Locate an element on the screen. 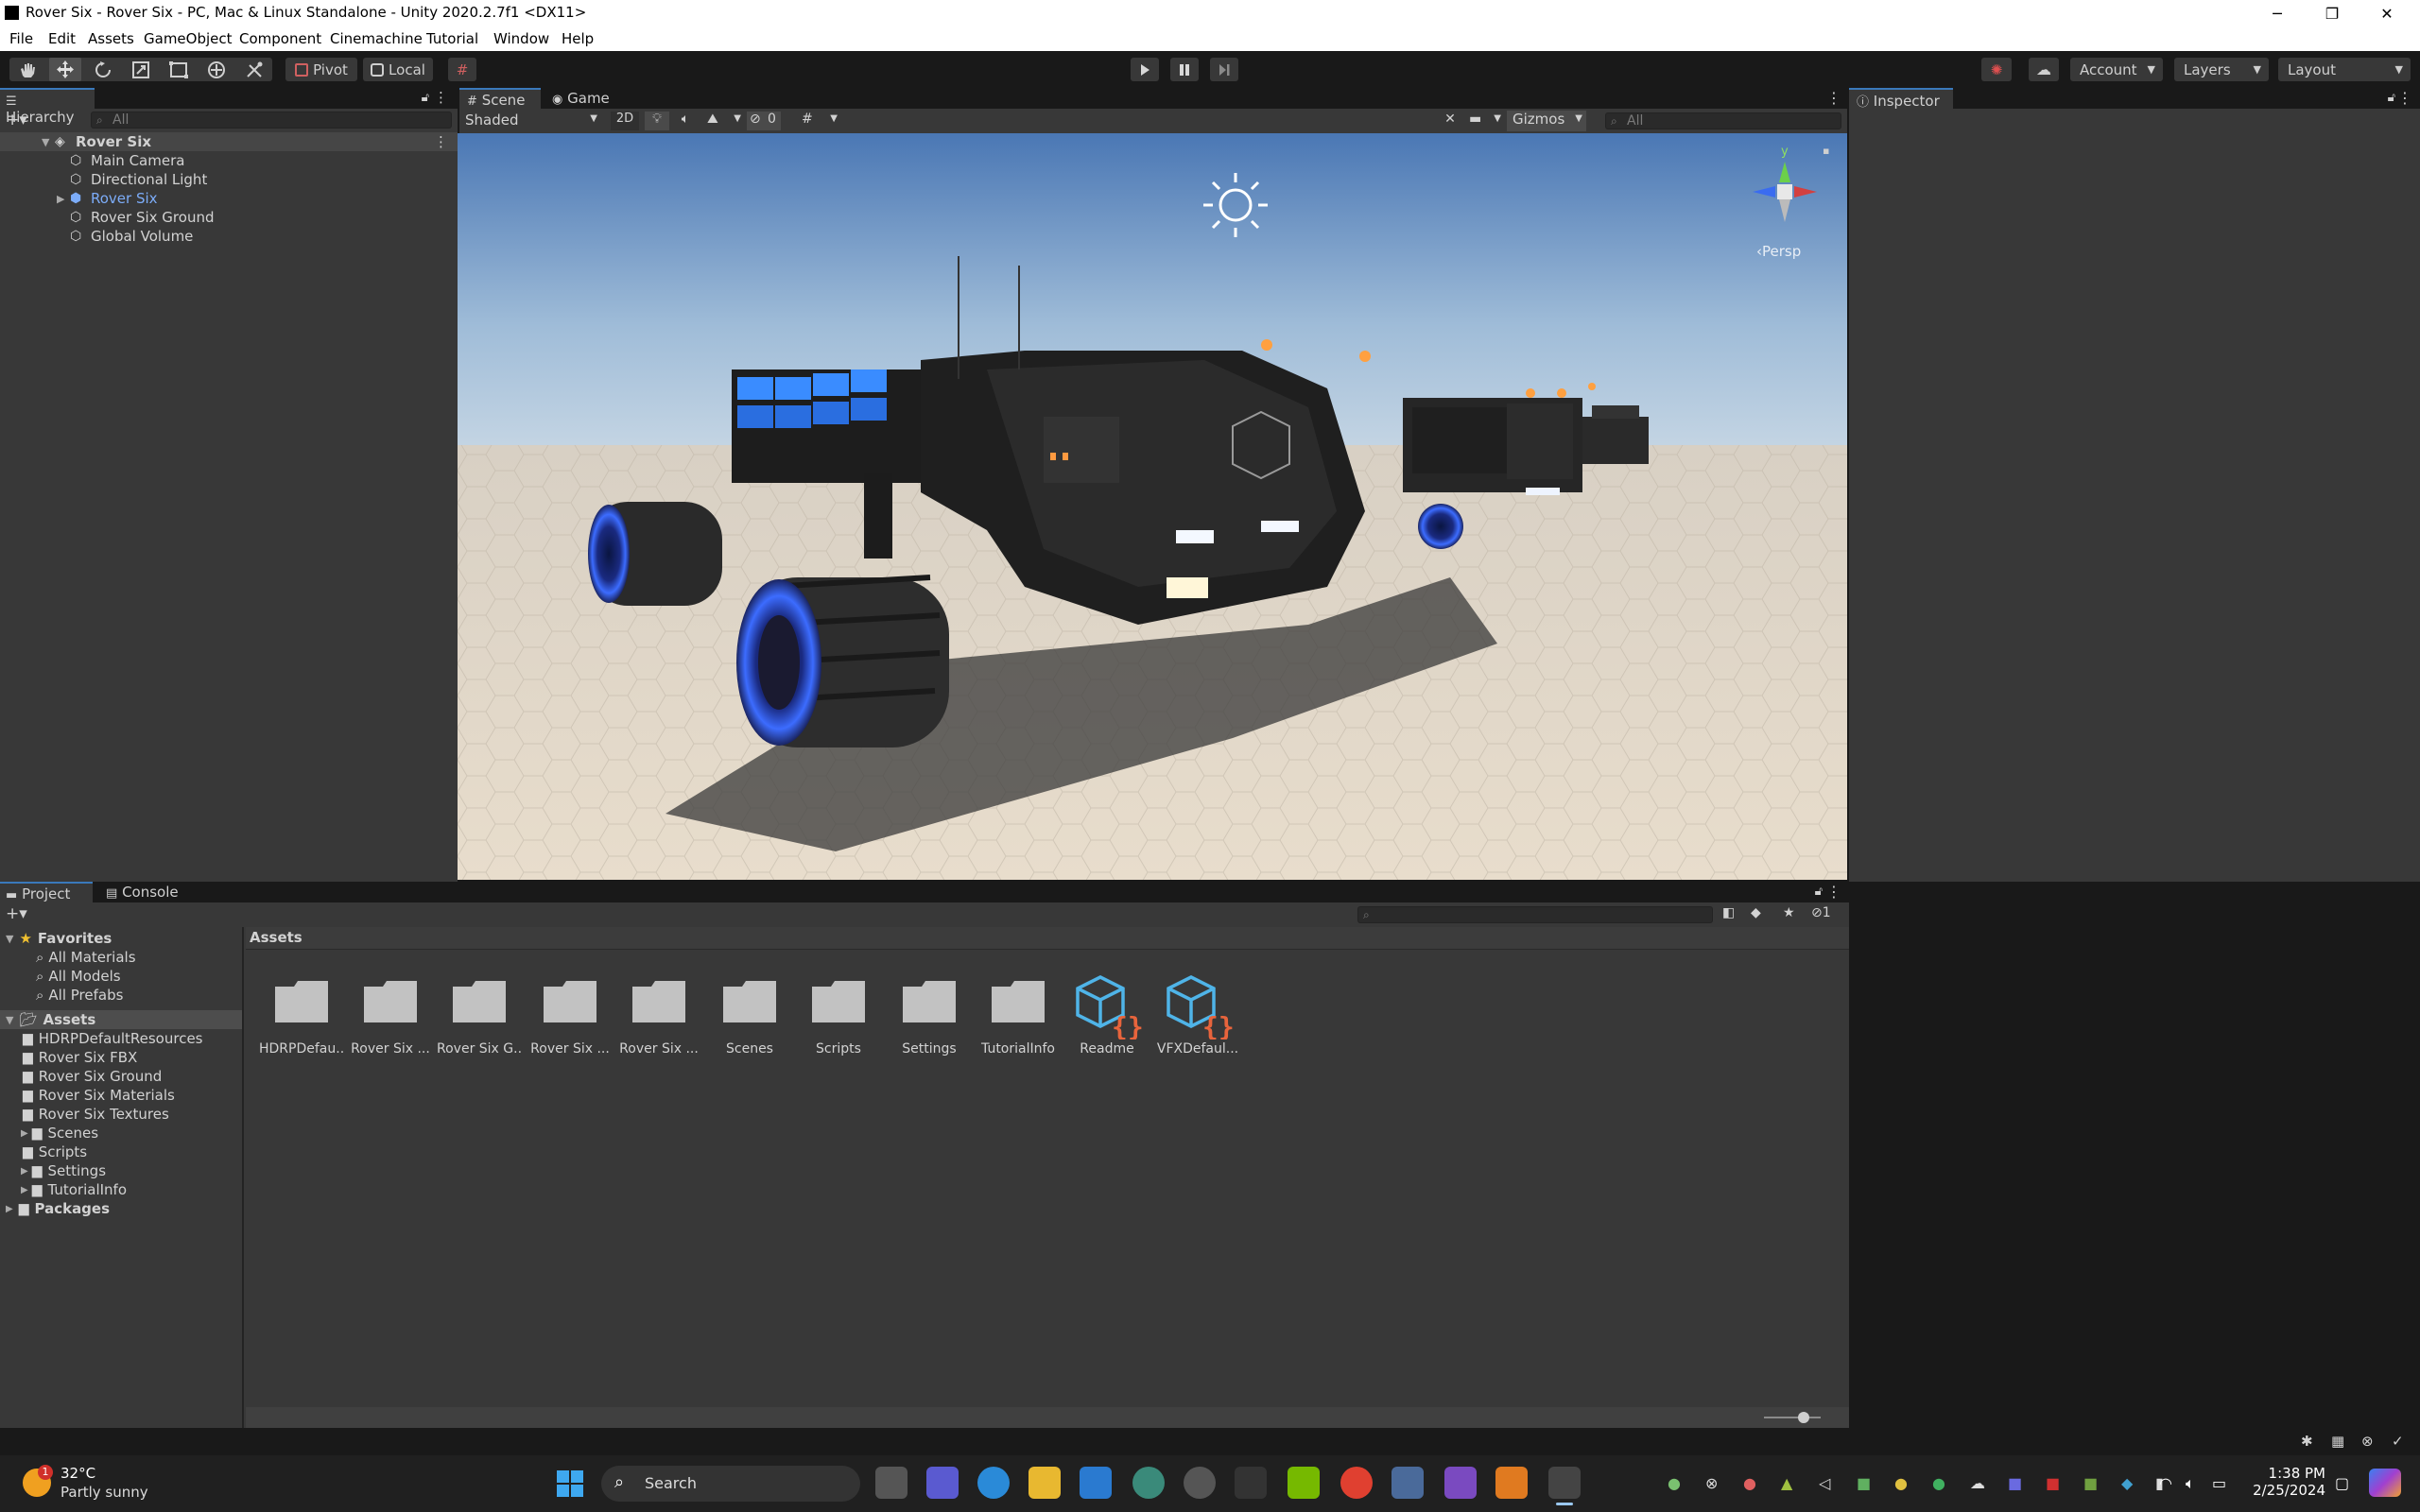 This screenshot has height=1512, width=2420. menu-help: Help is located at coordinates (578, 38).